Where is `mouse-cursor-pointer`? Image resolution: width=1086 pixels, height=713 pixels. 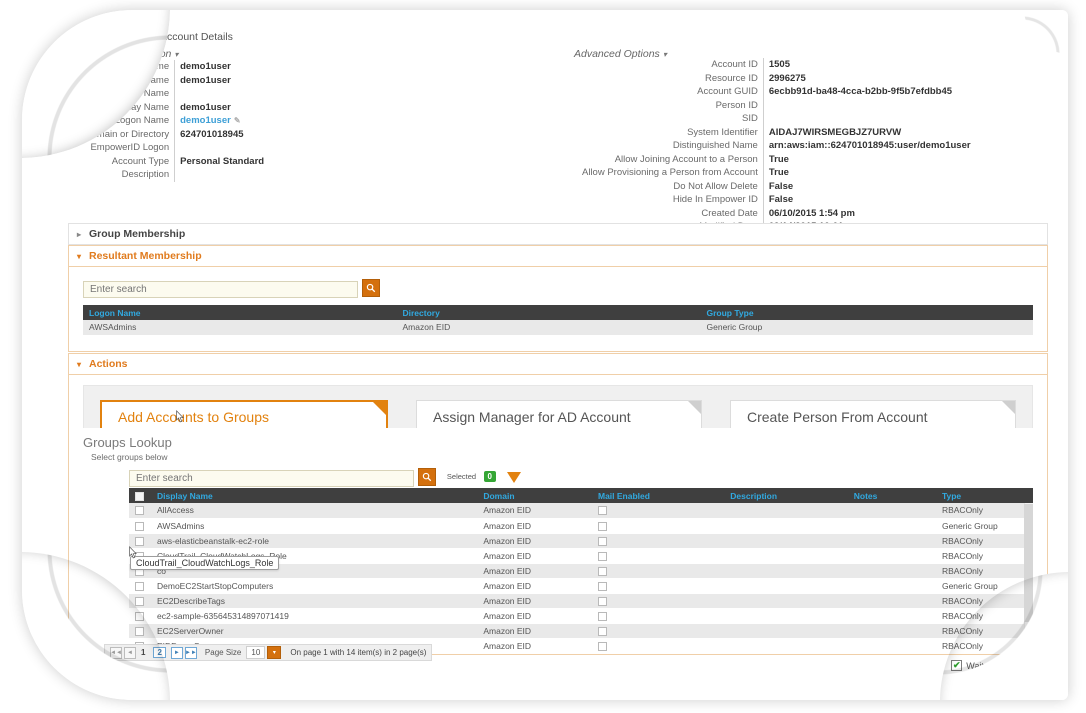 mouse-cursor-pointer is located at coordinates (180, 416).